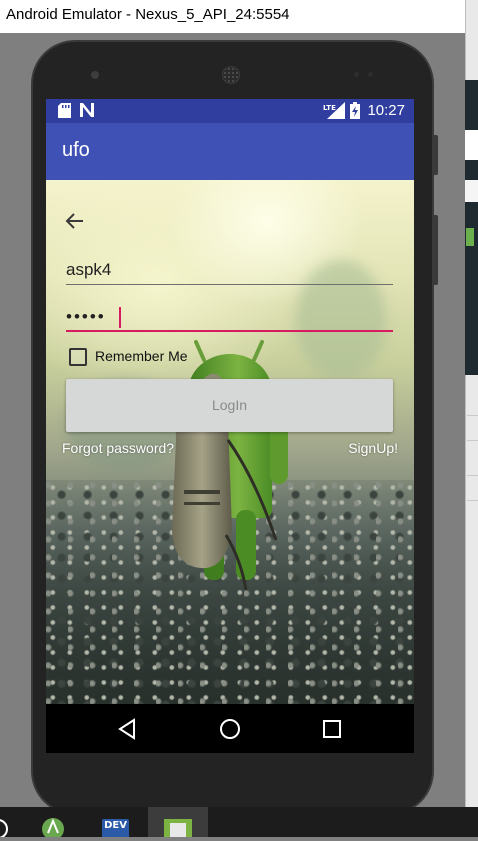 This screenshot has height=841, width=478. What do you see at coordinates (78, 357) in the screenshot?
I see `remember-me-checkbox` at bounding box center [78, 357].